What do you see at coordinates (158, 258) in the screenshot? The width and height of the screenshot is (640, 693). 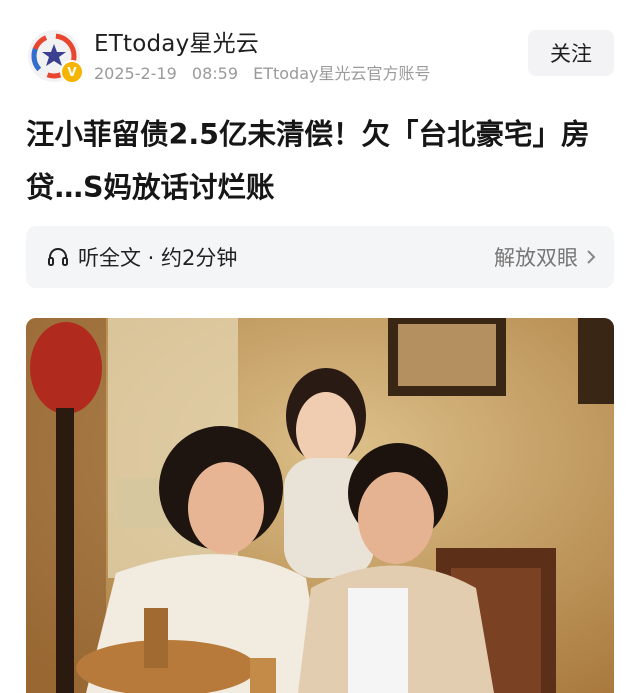 I see `listen-label: 听全文 · 约2分钟` at bounding box center [158, 258].